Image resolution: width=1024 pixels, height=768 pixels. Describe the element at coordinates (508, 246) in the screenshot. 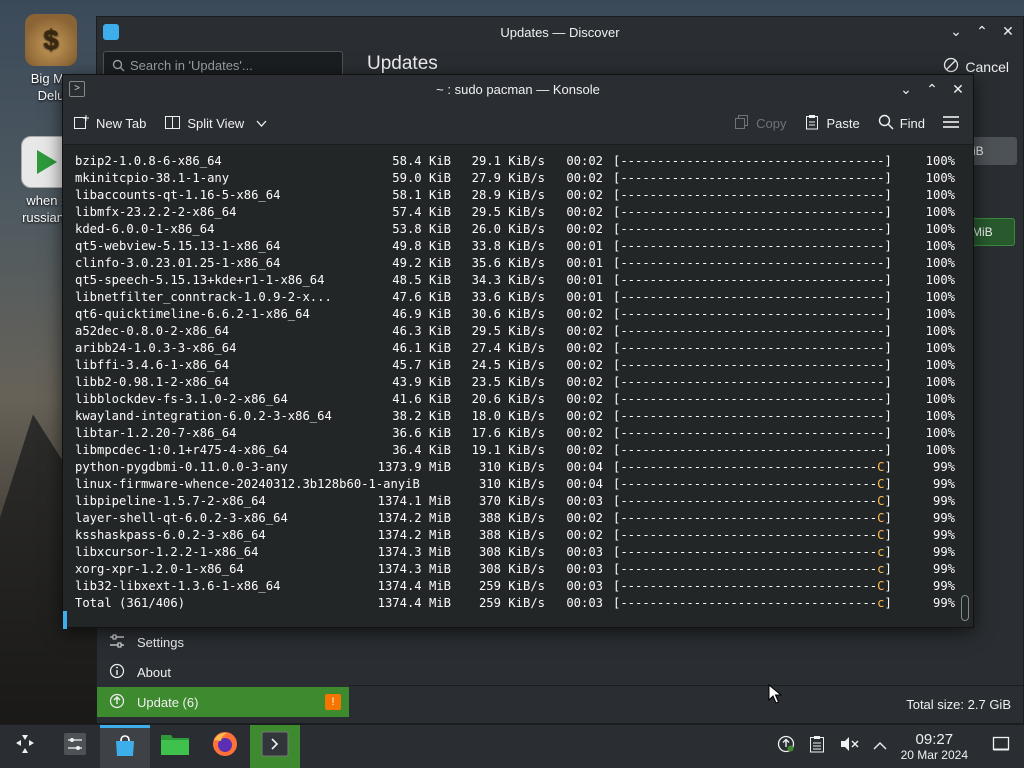

I see `download-rate: 33.8 KiB/s` at that location.